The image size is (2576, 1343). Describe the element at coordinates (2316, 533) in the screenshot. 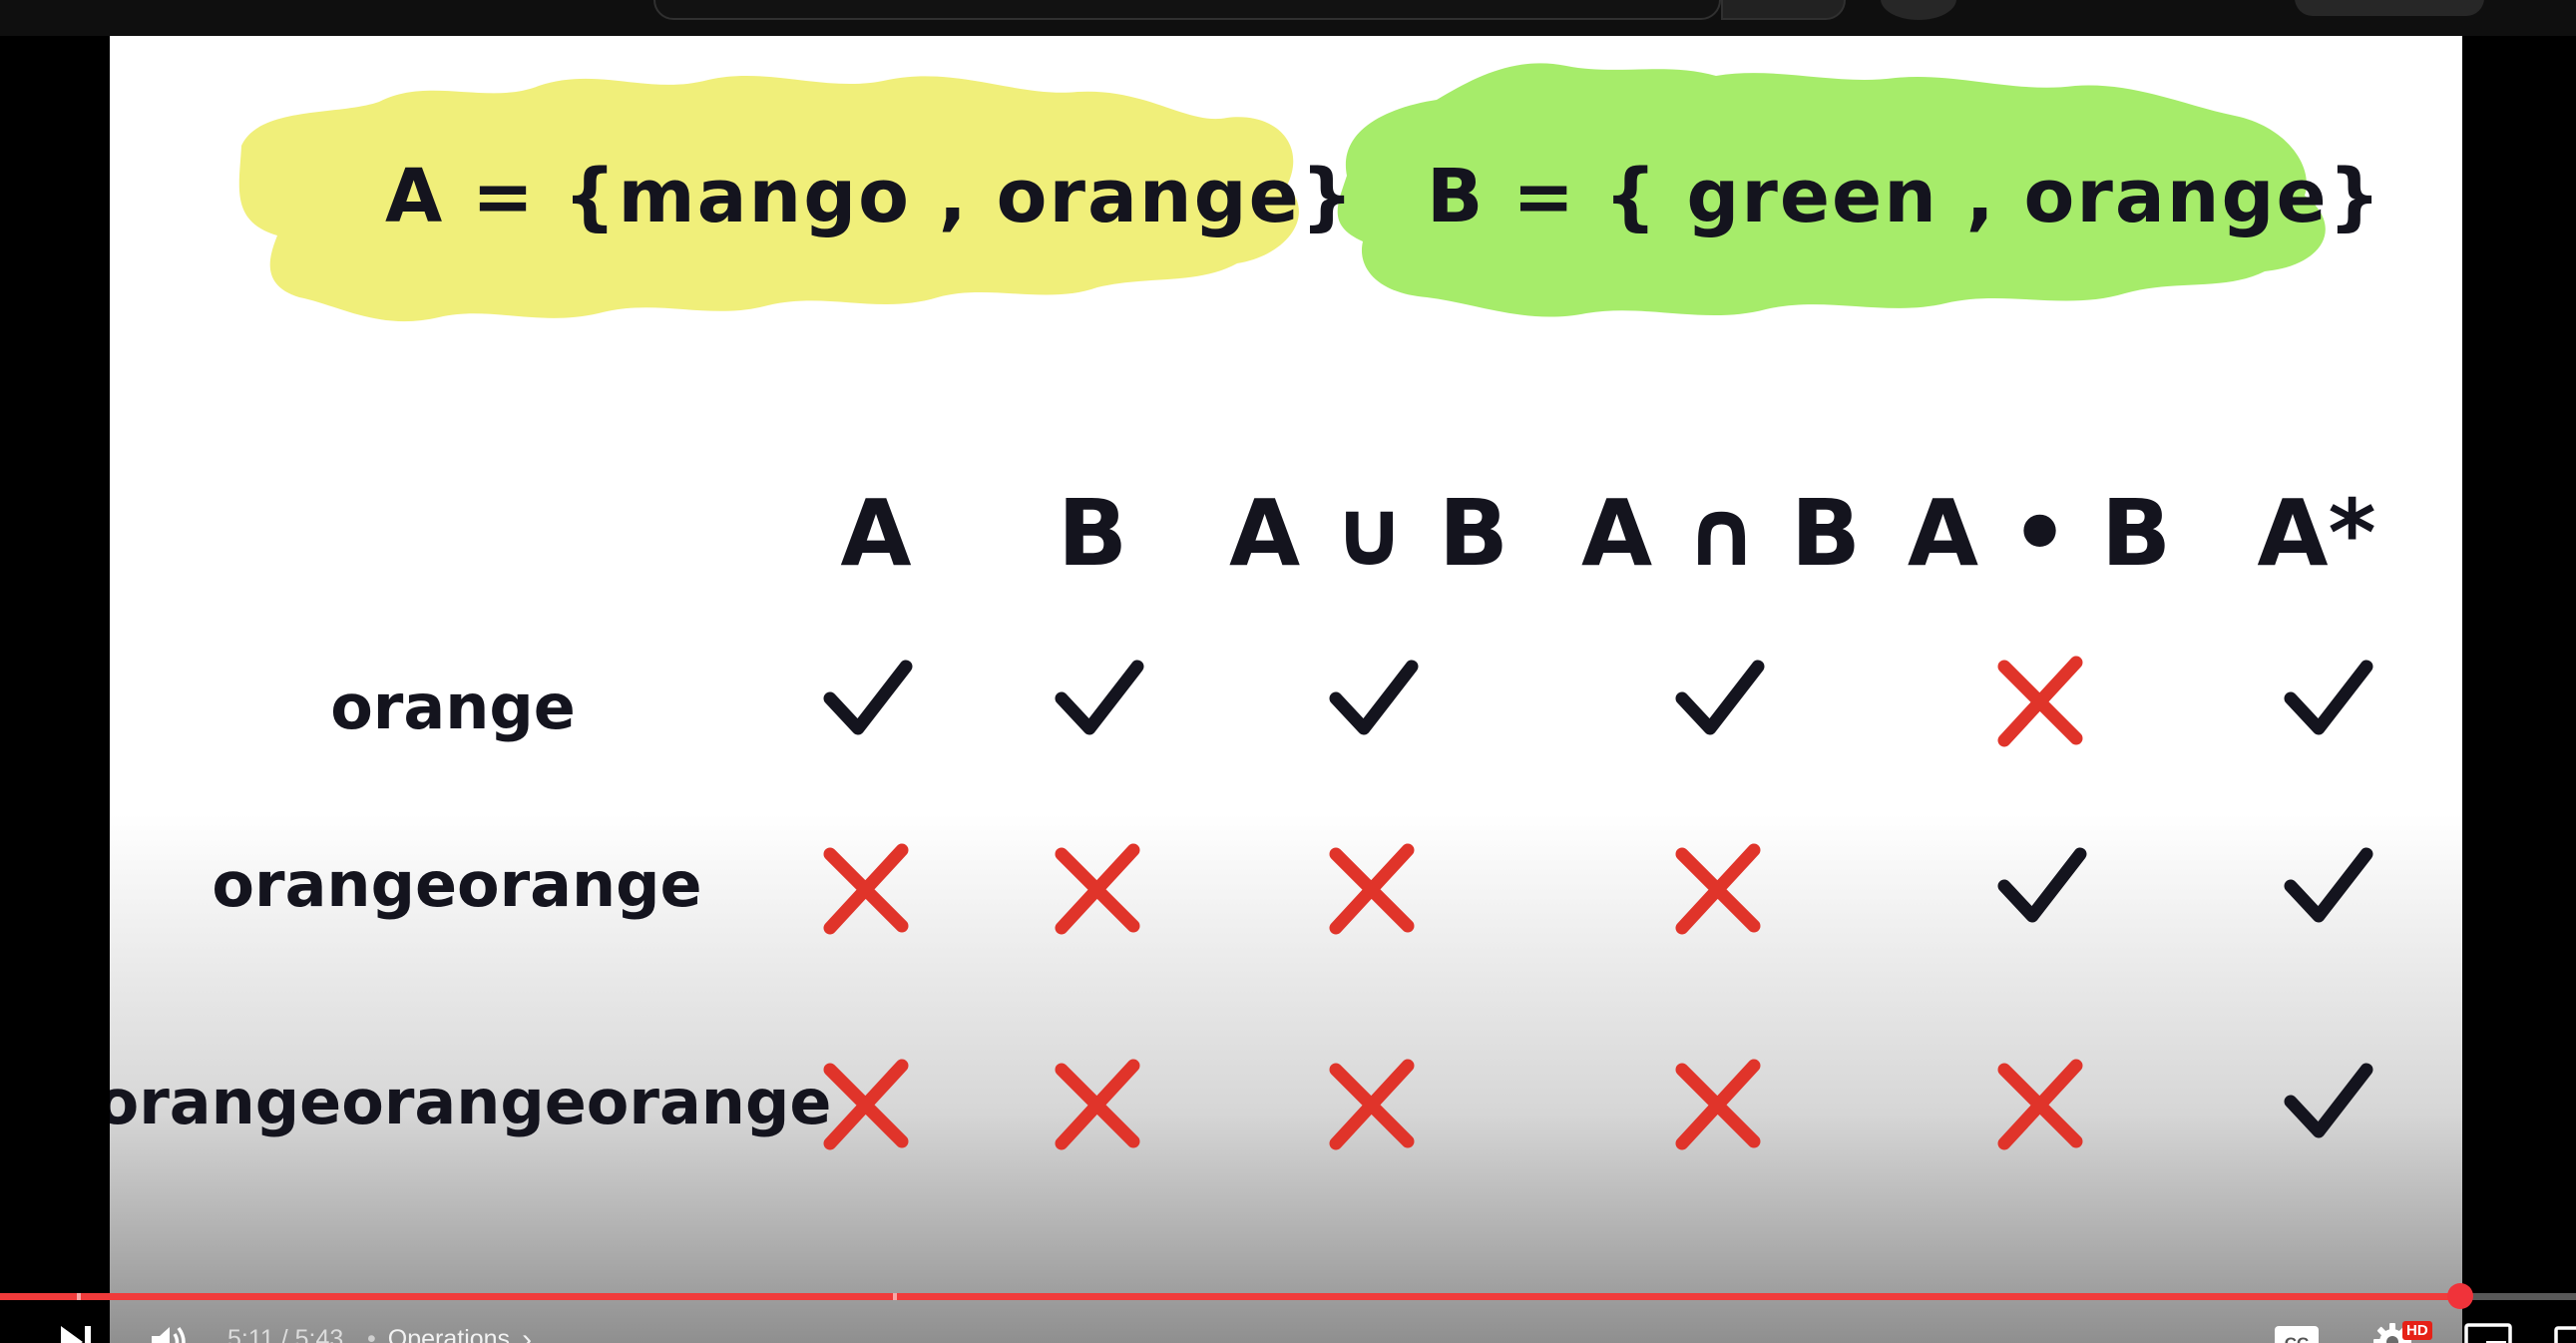

I see `column-header: A*` at that location.